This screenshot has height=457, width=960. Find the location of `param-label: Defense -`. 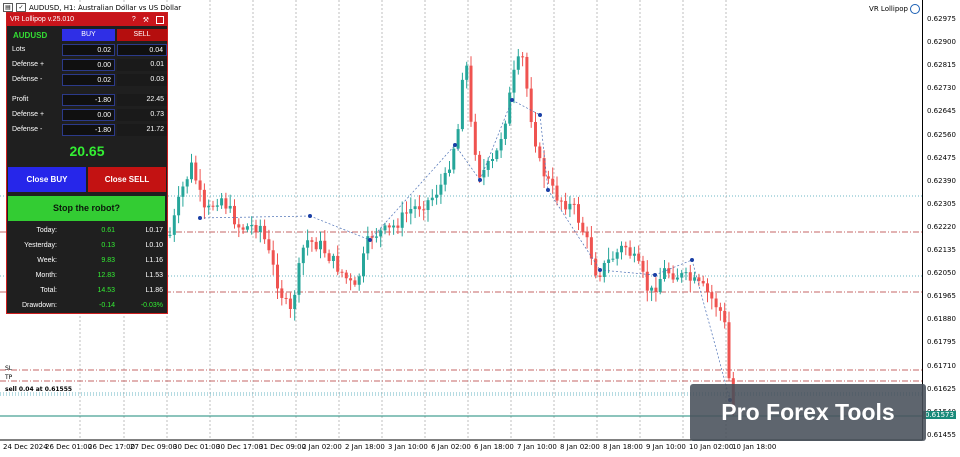

param-label: Defense - is located at coordinates (27, 79).